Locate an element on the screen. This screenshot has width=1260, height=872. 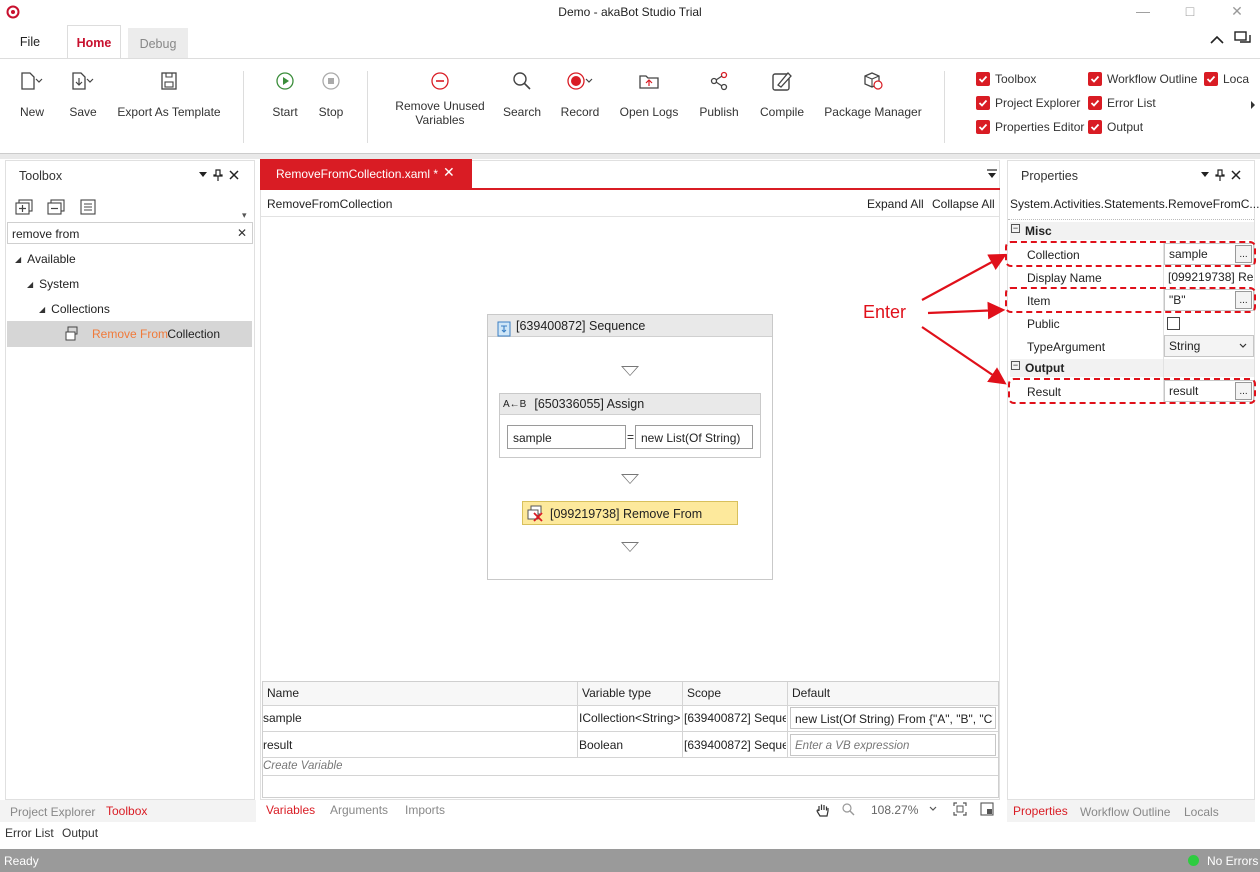
toggle-locals-label: Loca is located at coordinates (1236, 79).